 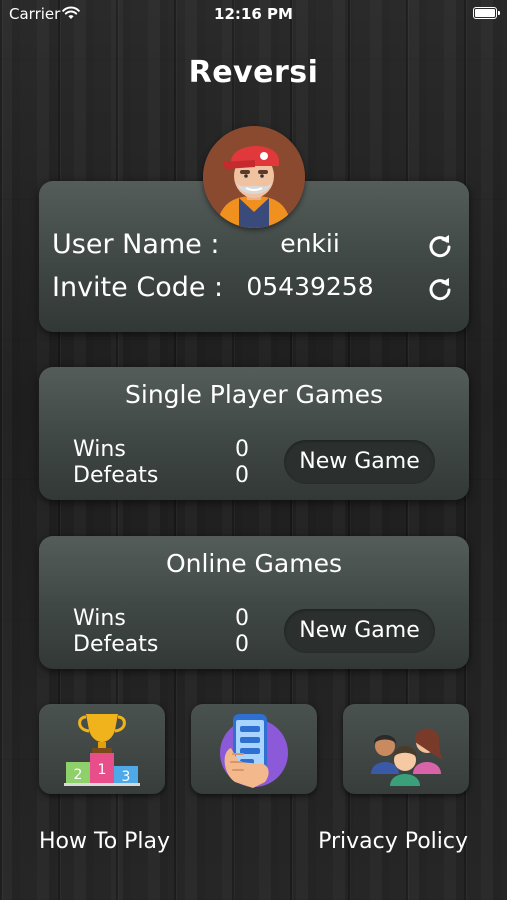 I want to click on privacy-policy-link: Privacy Policy, so click(x=393, y=841).